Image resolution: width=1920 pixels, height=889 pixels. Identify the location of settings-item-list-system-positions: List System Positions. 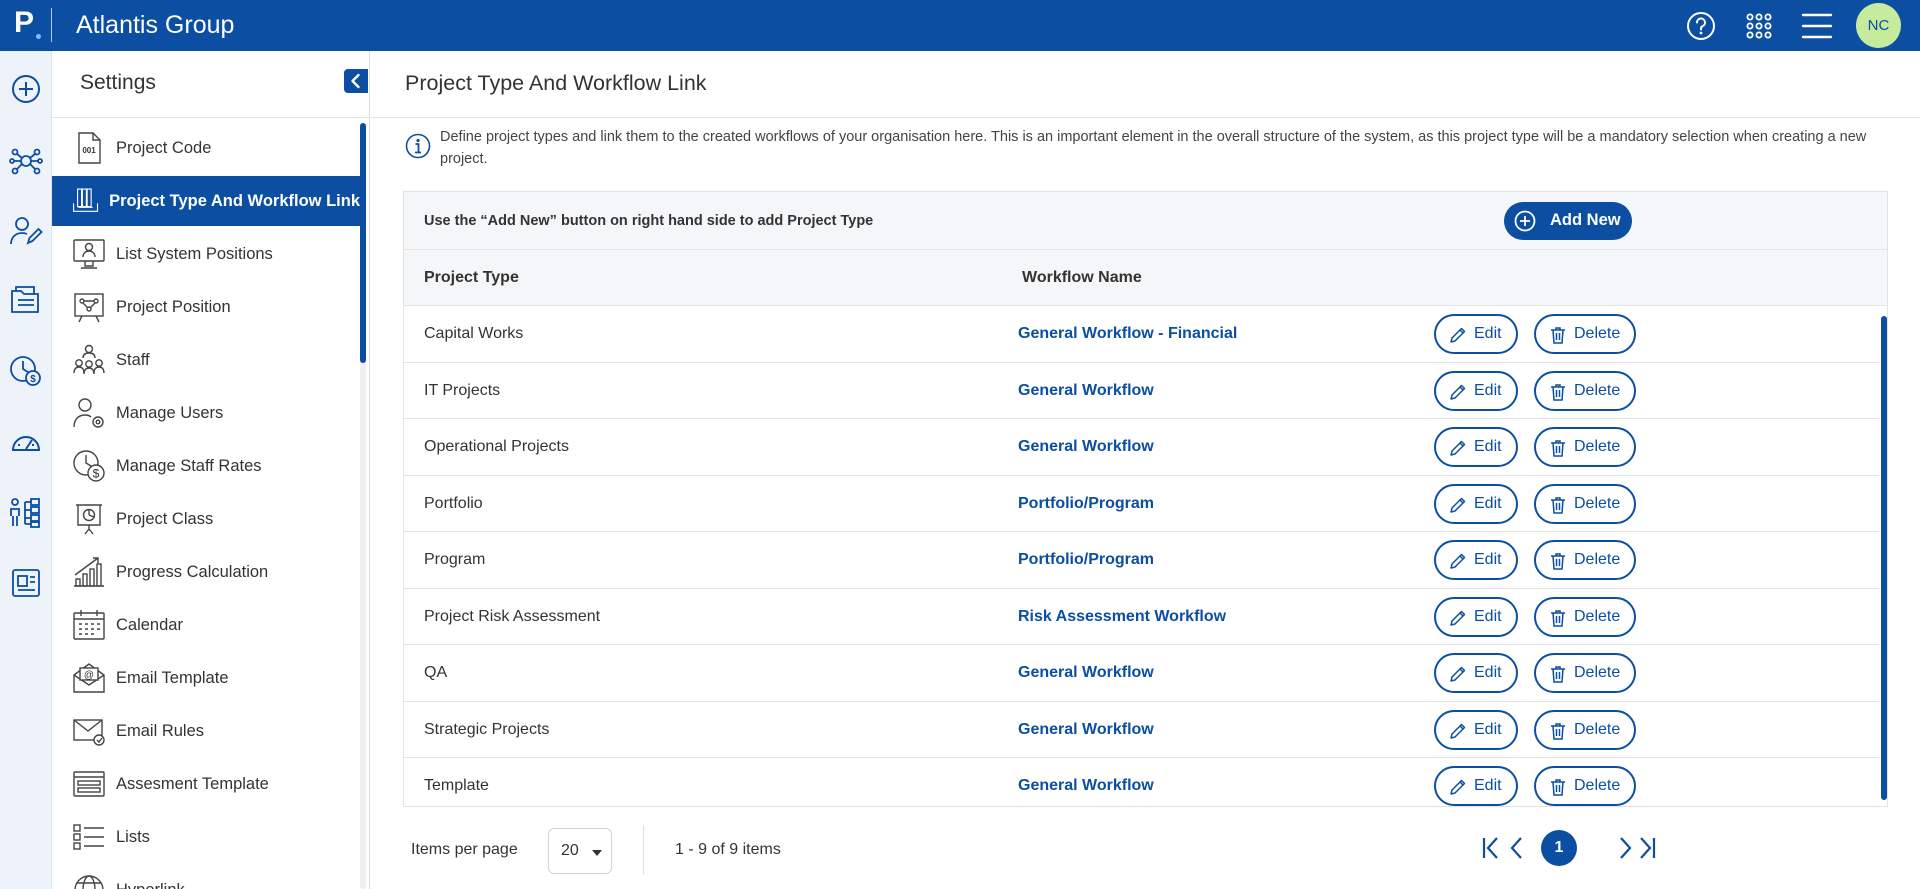
(206, 254).